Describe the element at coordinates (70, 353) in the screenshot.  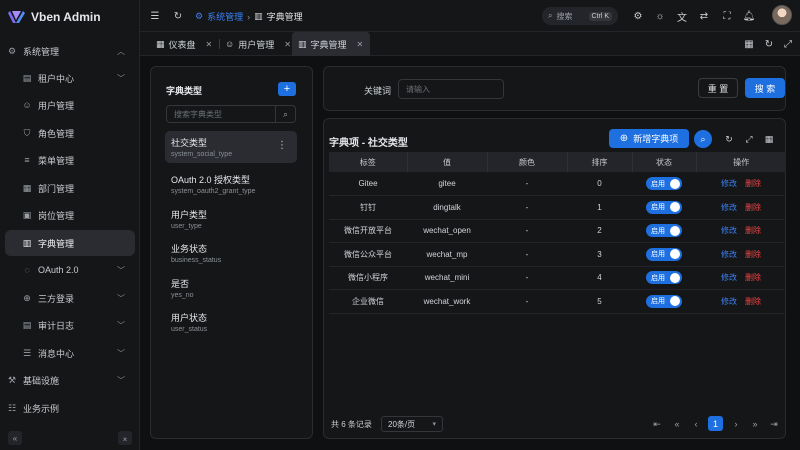
I see `sidebar-item-messages: ☰ 消息中心 ﹀` at that location.